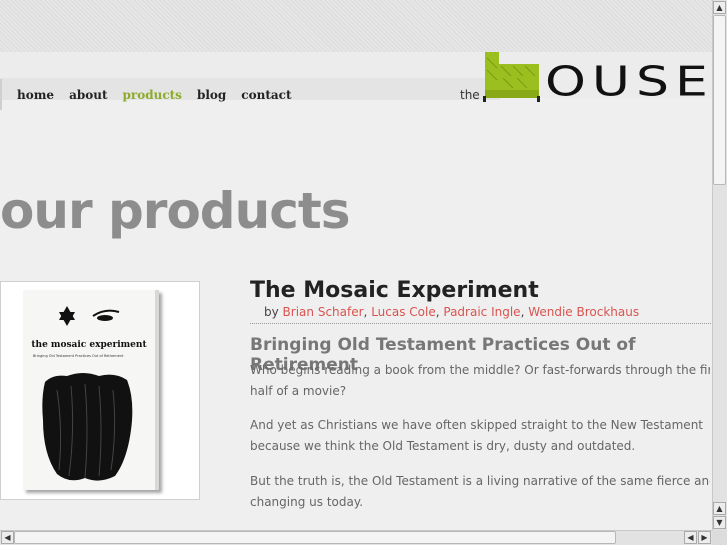  What do you see at coordinates (35, 95) in the screenshot?
I see `nav-item-home: home` at bounding box center [35, 95].